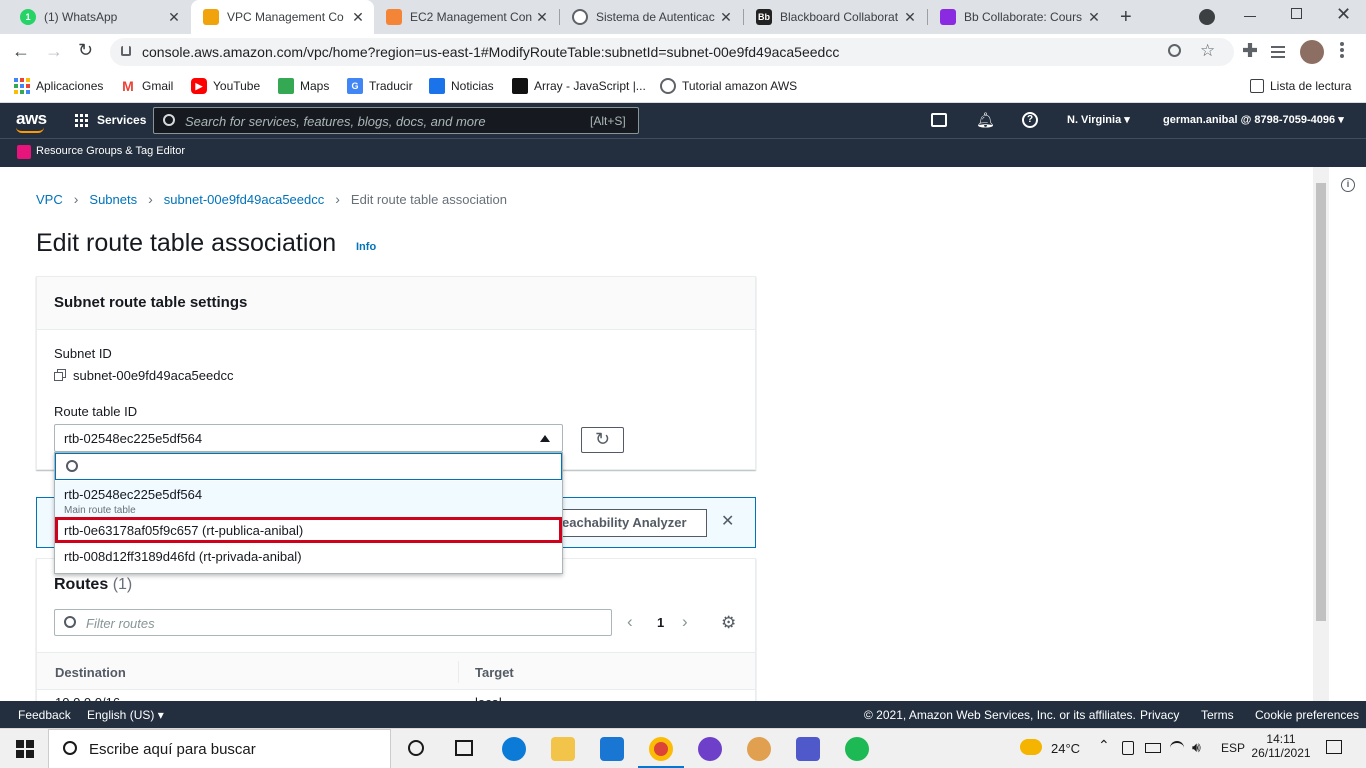 The height and width of the screenshot is (768, 1366). I want to click on cortana-icon, so click(416, 748).